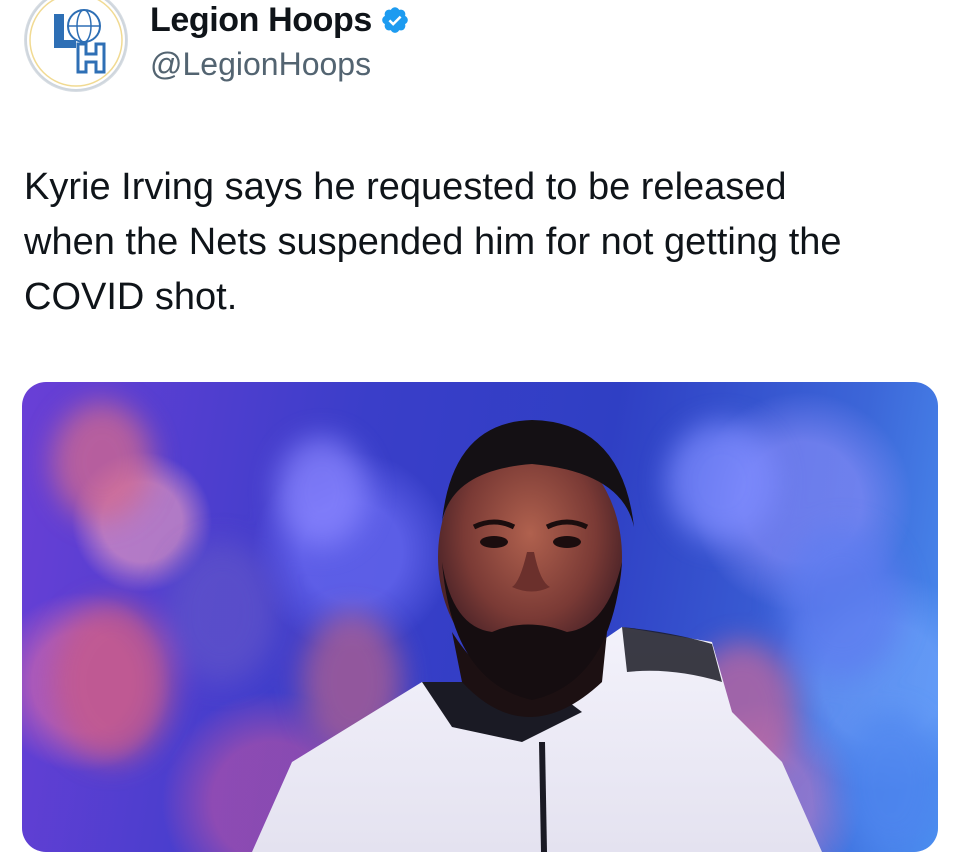 The image size is (960, 852). I want to click on author-block: Legion Hoops @LegionHoops, so click(280, 43).